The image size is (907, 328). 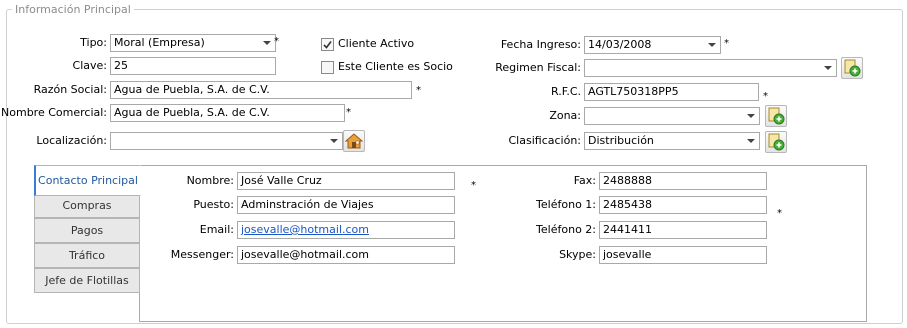 I want to click on fecha-ingreso-value: 14/03/2008, so click(x=620, y=44).